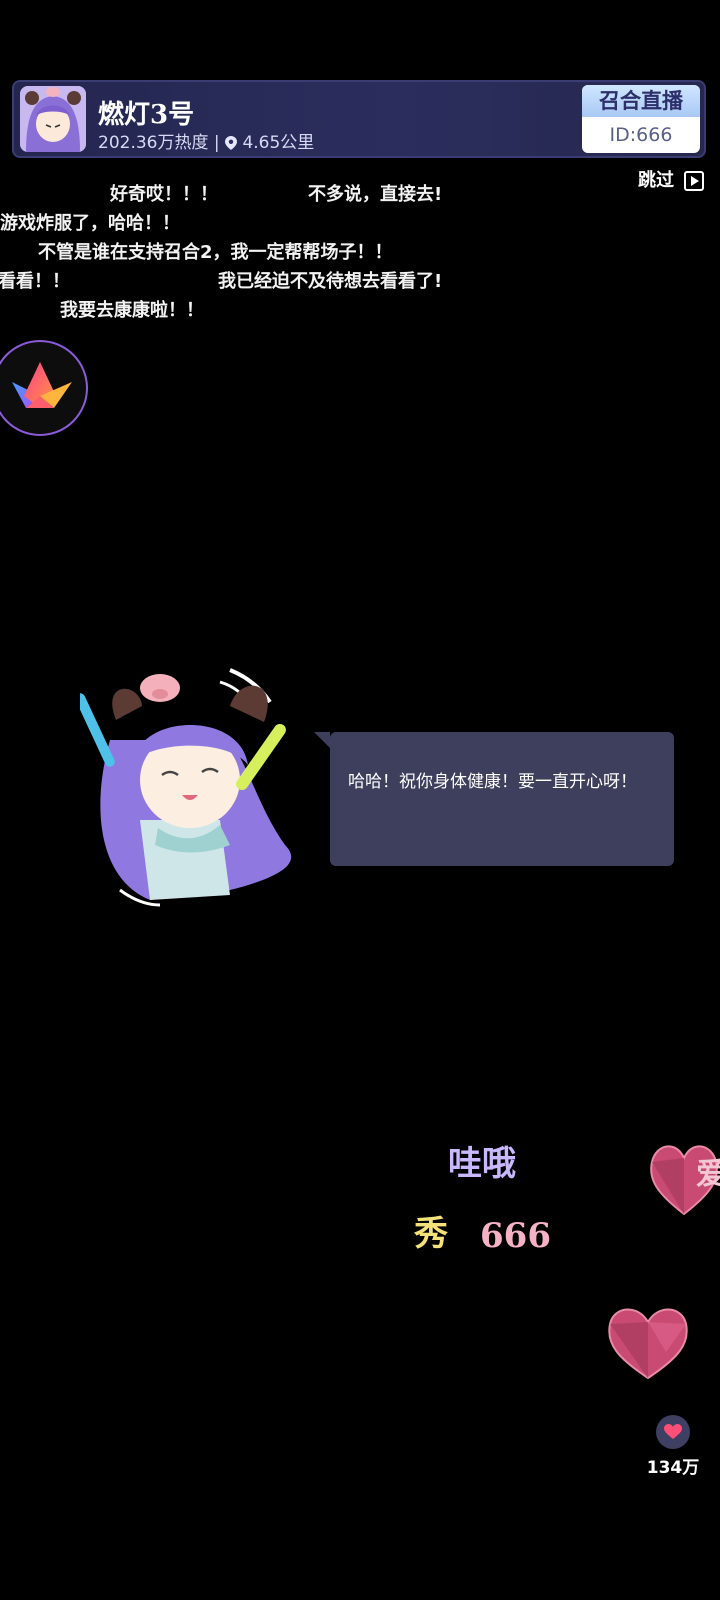  I want to click on skip-label: 跳过, so click(656, 180).